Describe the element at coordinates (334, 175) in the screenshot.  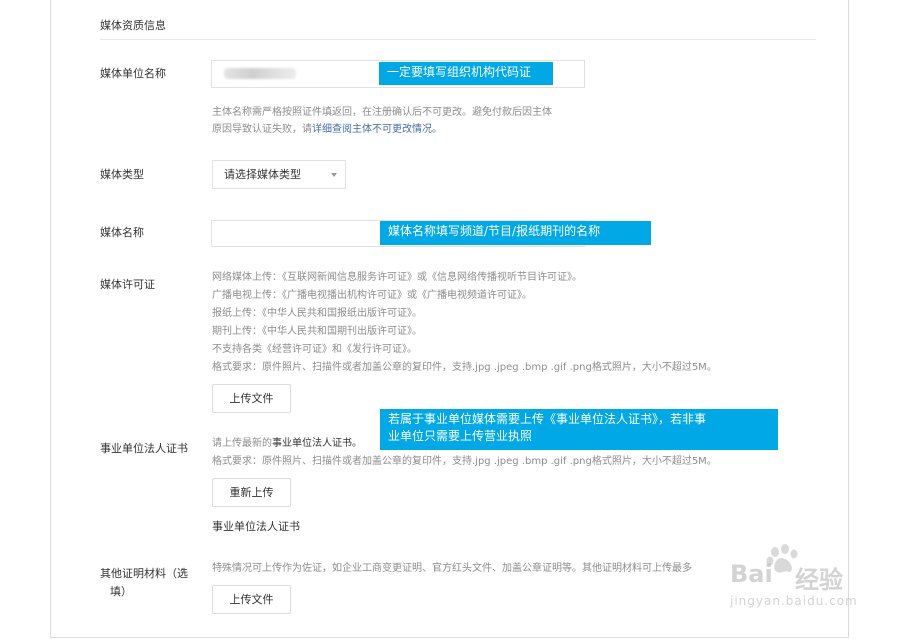
I see `chevron-down-icon` at that location.